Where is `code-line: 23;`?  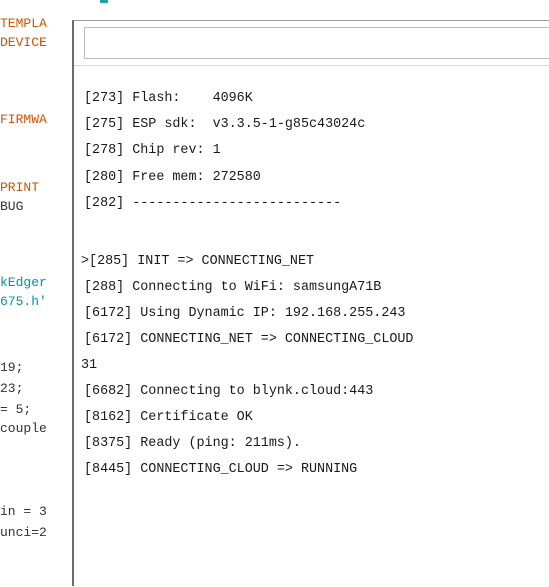 code-line: 23; is located at coordinates (12, 388).